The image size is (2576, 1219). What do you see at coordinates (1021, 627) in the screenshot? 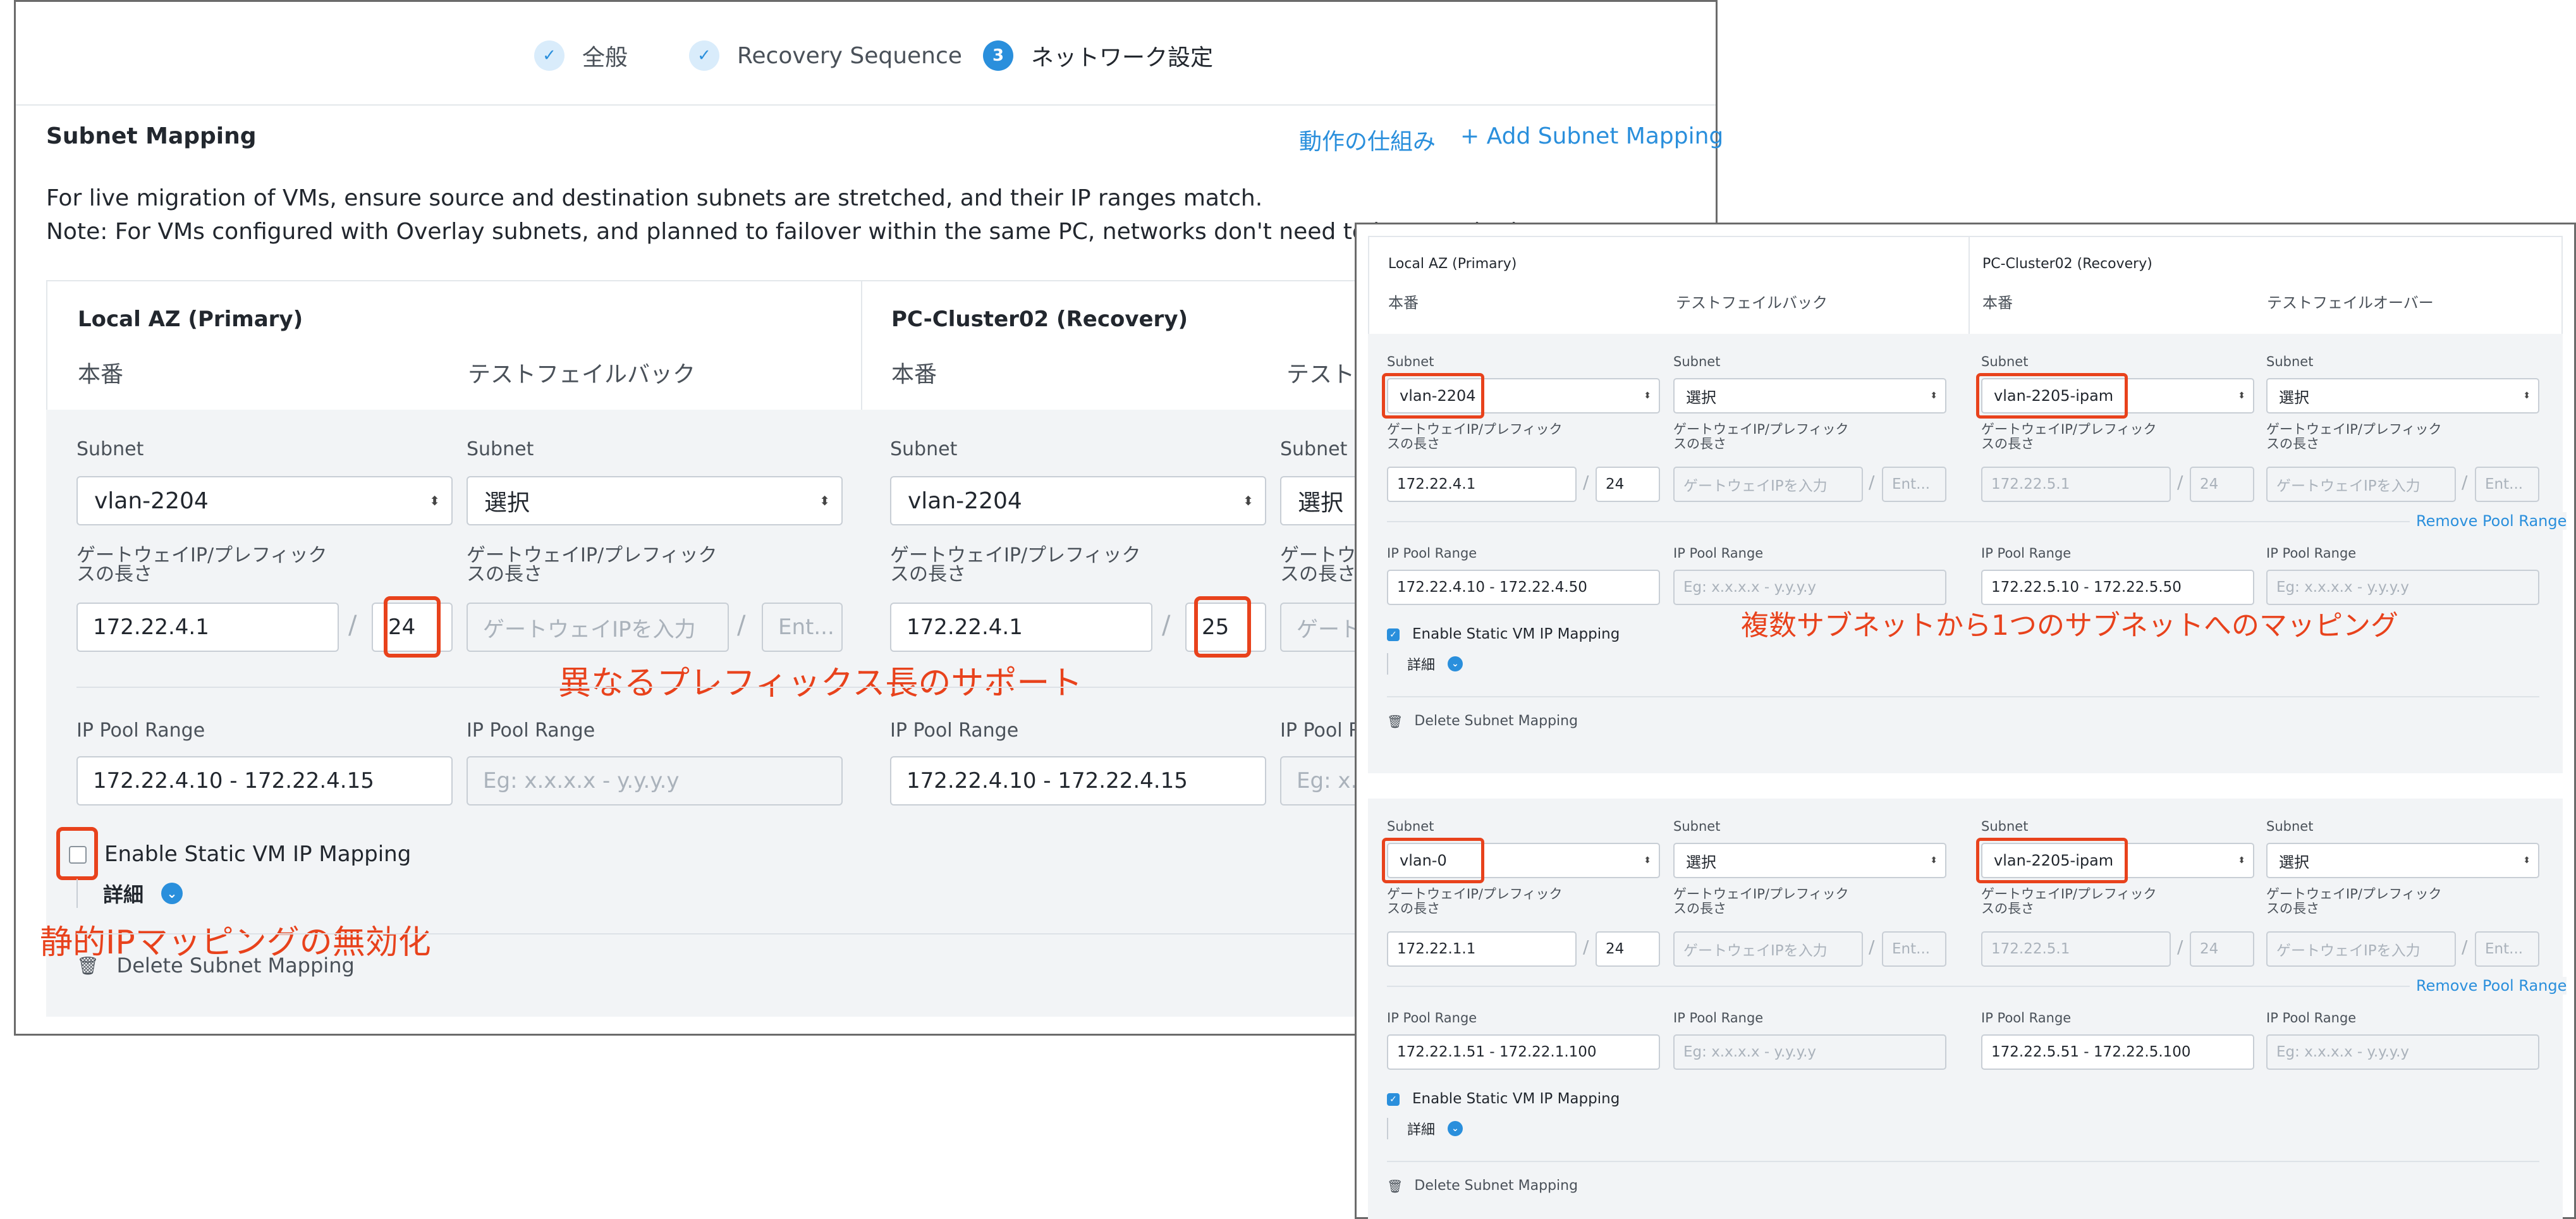
I see `recovery-gateway-input: 172.22.4.1` at bounding box center [1021, 627].